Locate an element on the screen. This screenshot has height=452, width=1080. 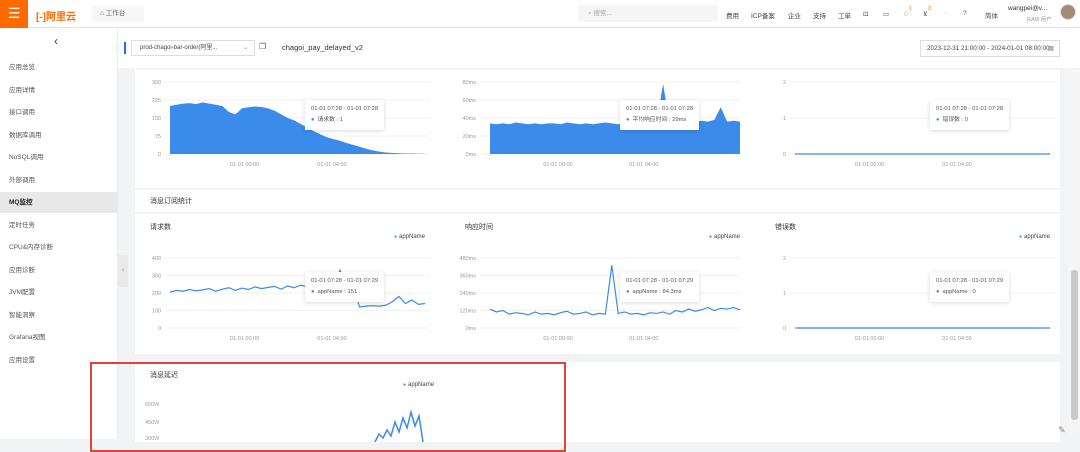
app-select: prod-chagoi-bar-order(阿里... ⌄ is located at coordinates (193, 48).